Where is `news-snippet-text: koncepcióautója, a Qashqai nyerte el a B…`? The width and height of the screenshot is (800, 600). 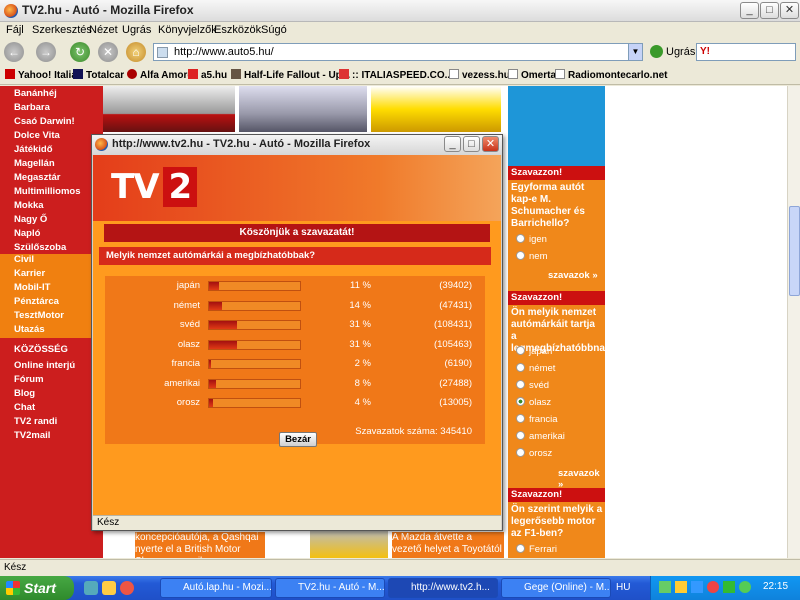
news-snippet-text: koncepcióautója, a Qashqai nyerte el a B… is located at coordinates (200, 545).